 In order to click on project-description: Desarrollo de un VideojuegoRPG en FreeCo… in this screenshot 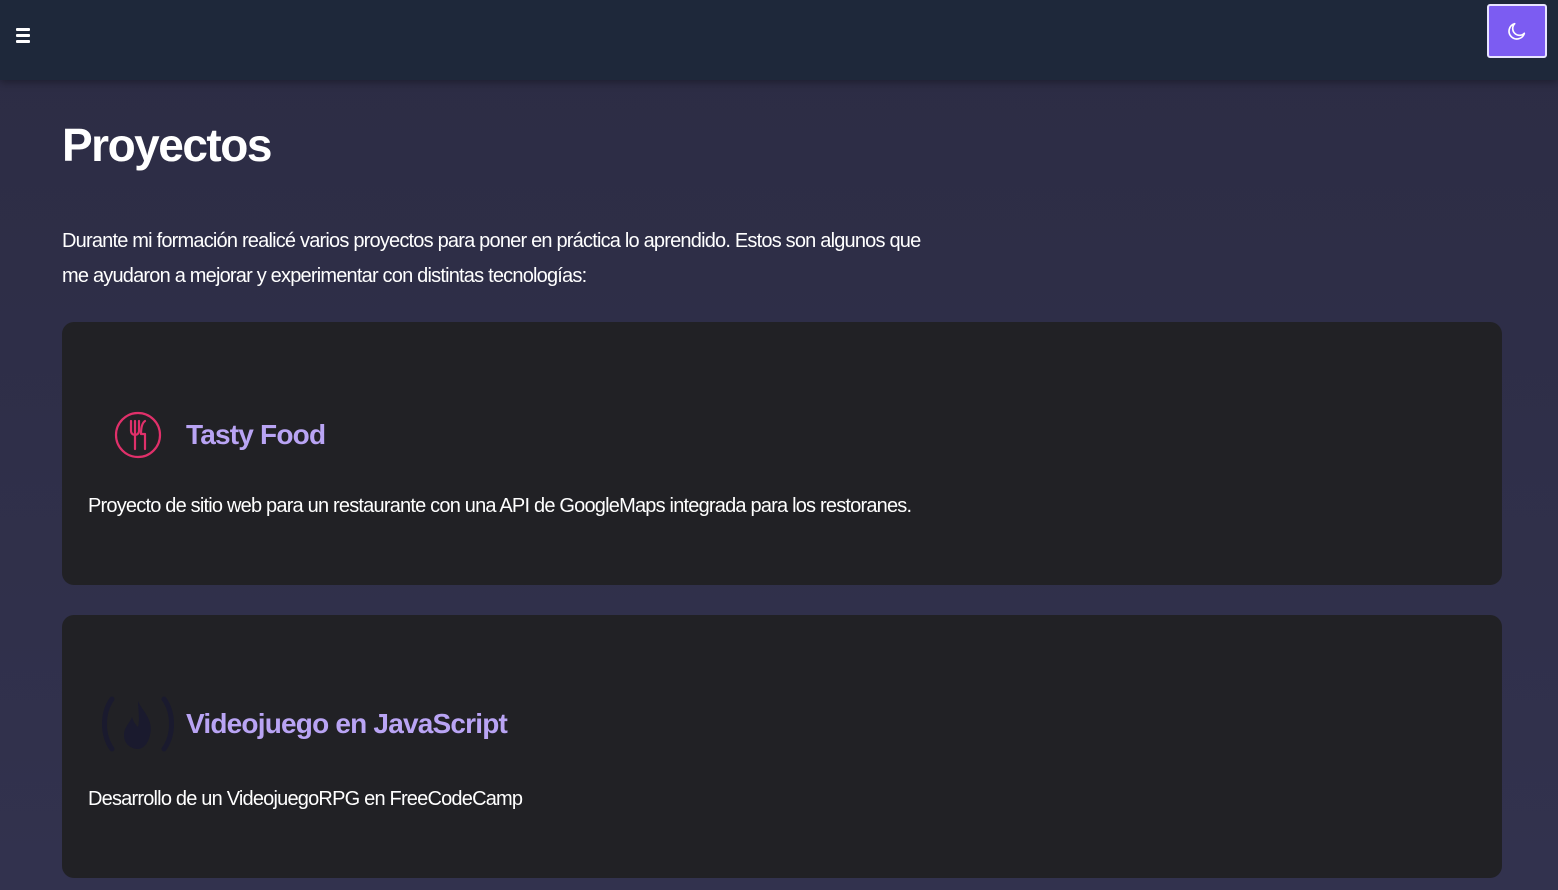, I will do `click(305, 799)`.